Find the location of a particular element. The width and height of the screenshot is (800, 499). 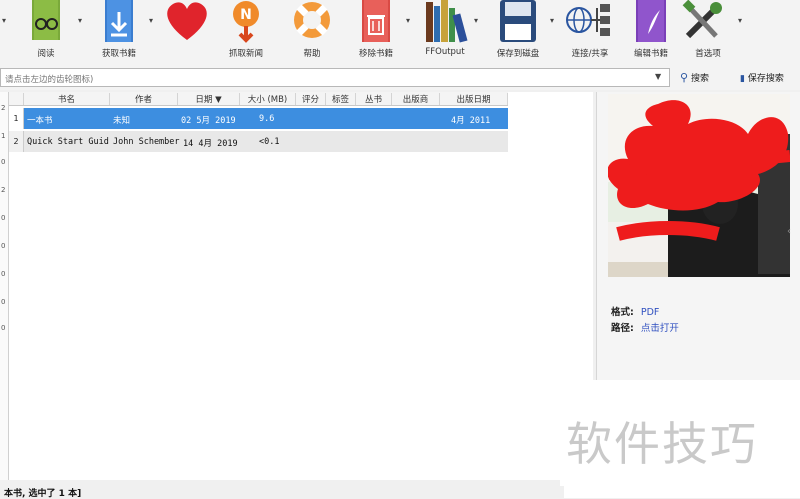

get-books-label: 获取书籍 is located at coordinates (118, 54).